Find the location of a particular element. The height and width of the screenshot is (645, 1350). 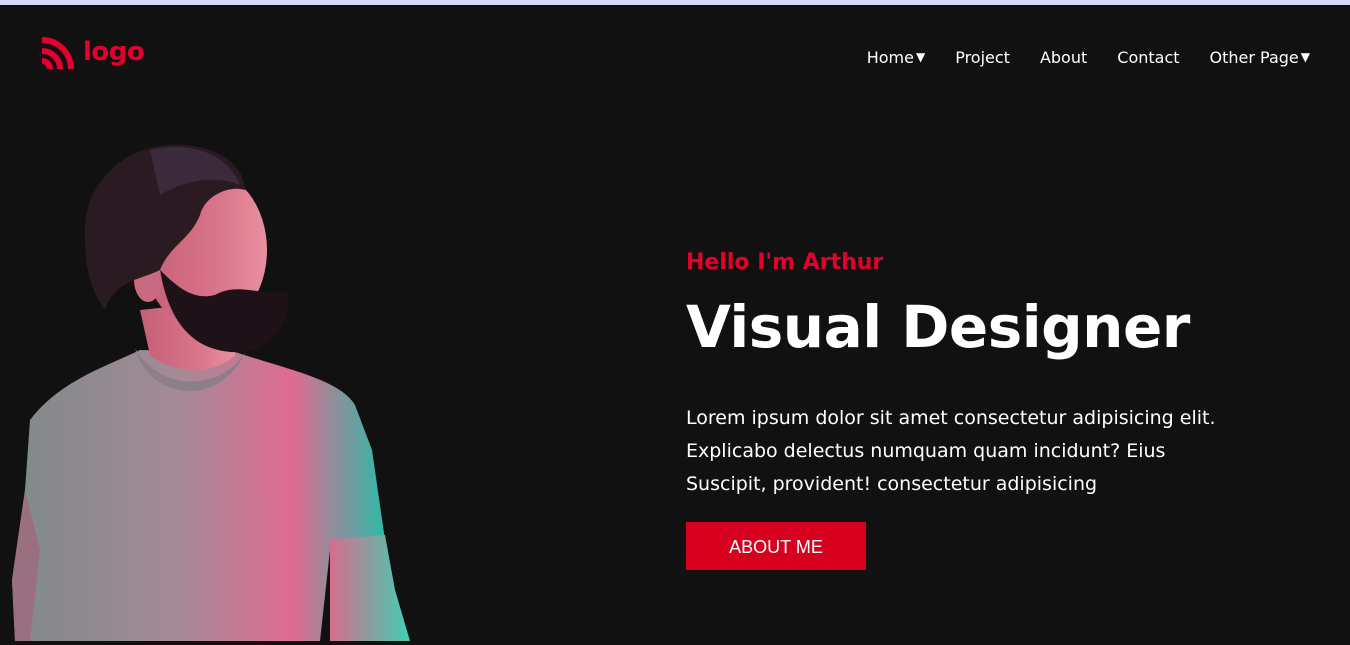

nav-item-contact: Contact is located at coordinates (1148, 57).